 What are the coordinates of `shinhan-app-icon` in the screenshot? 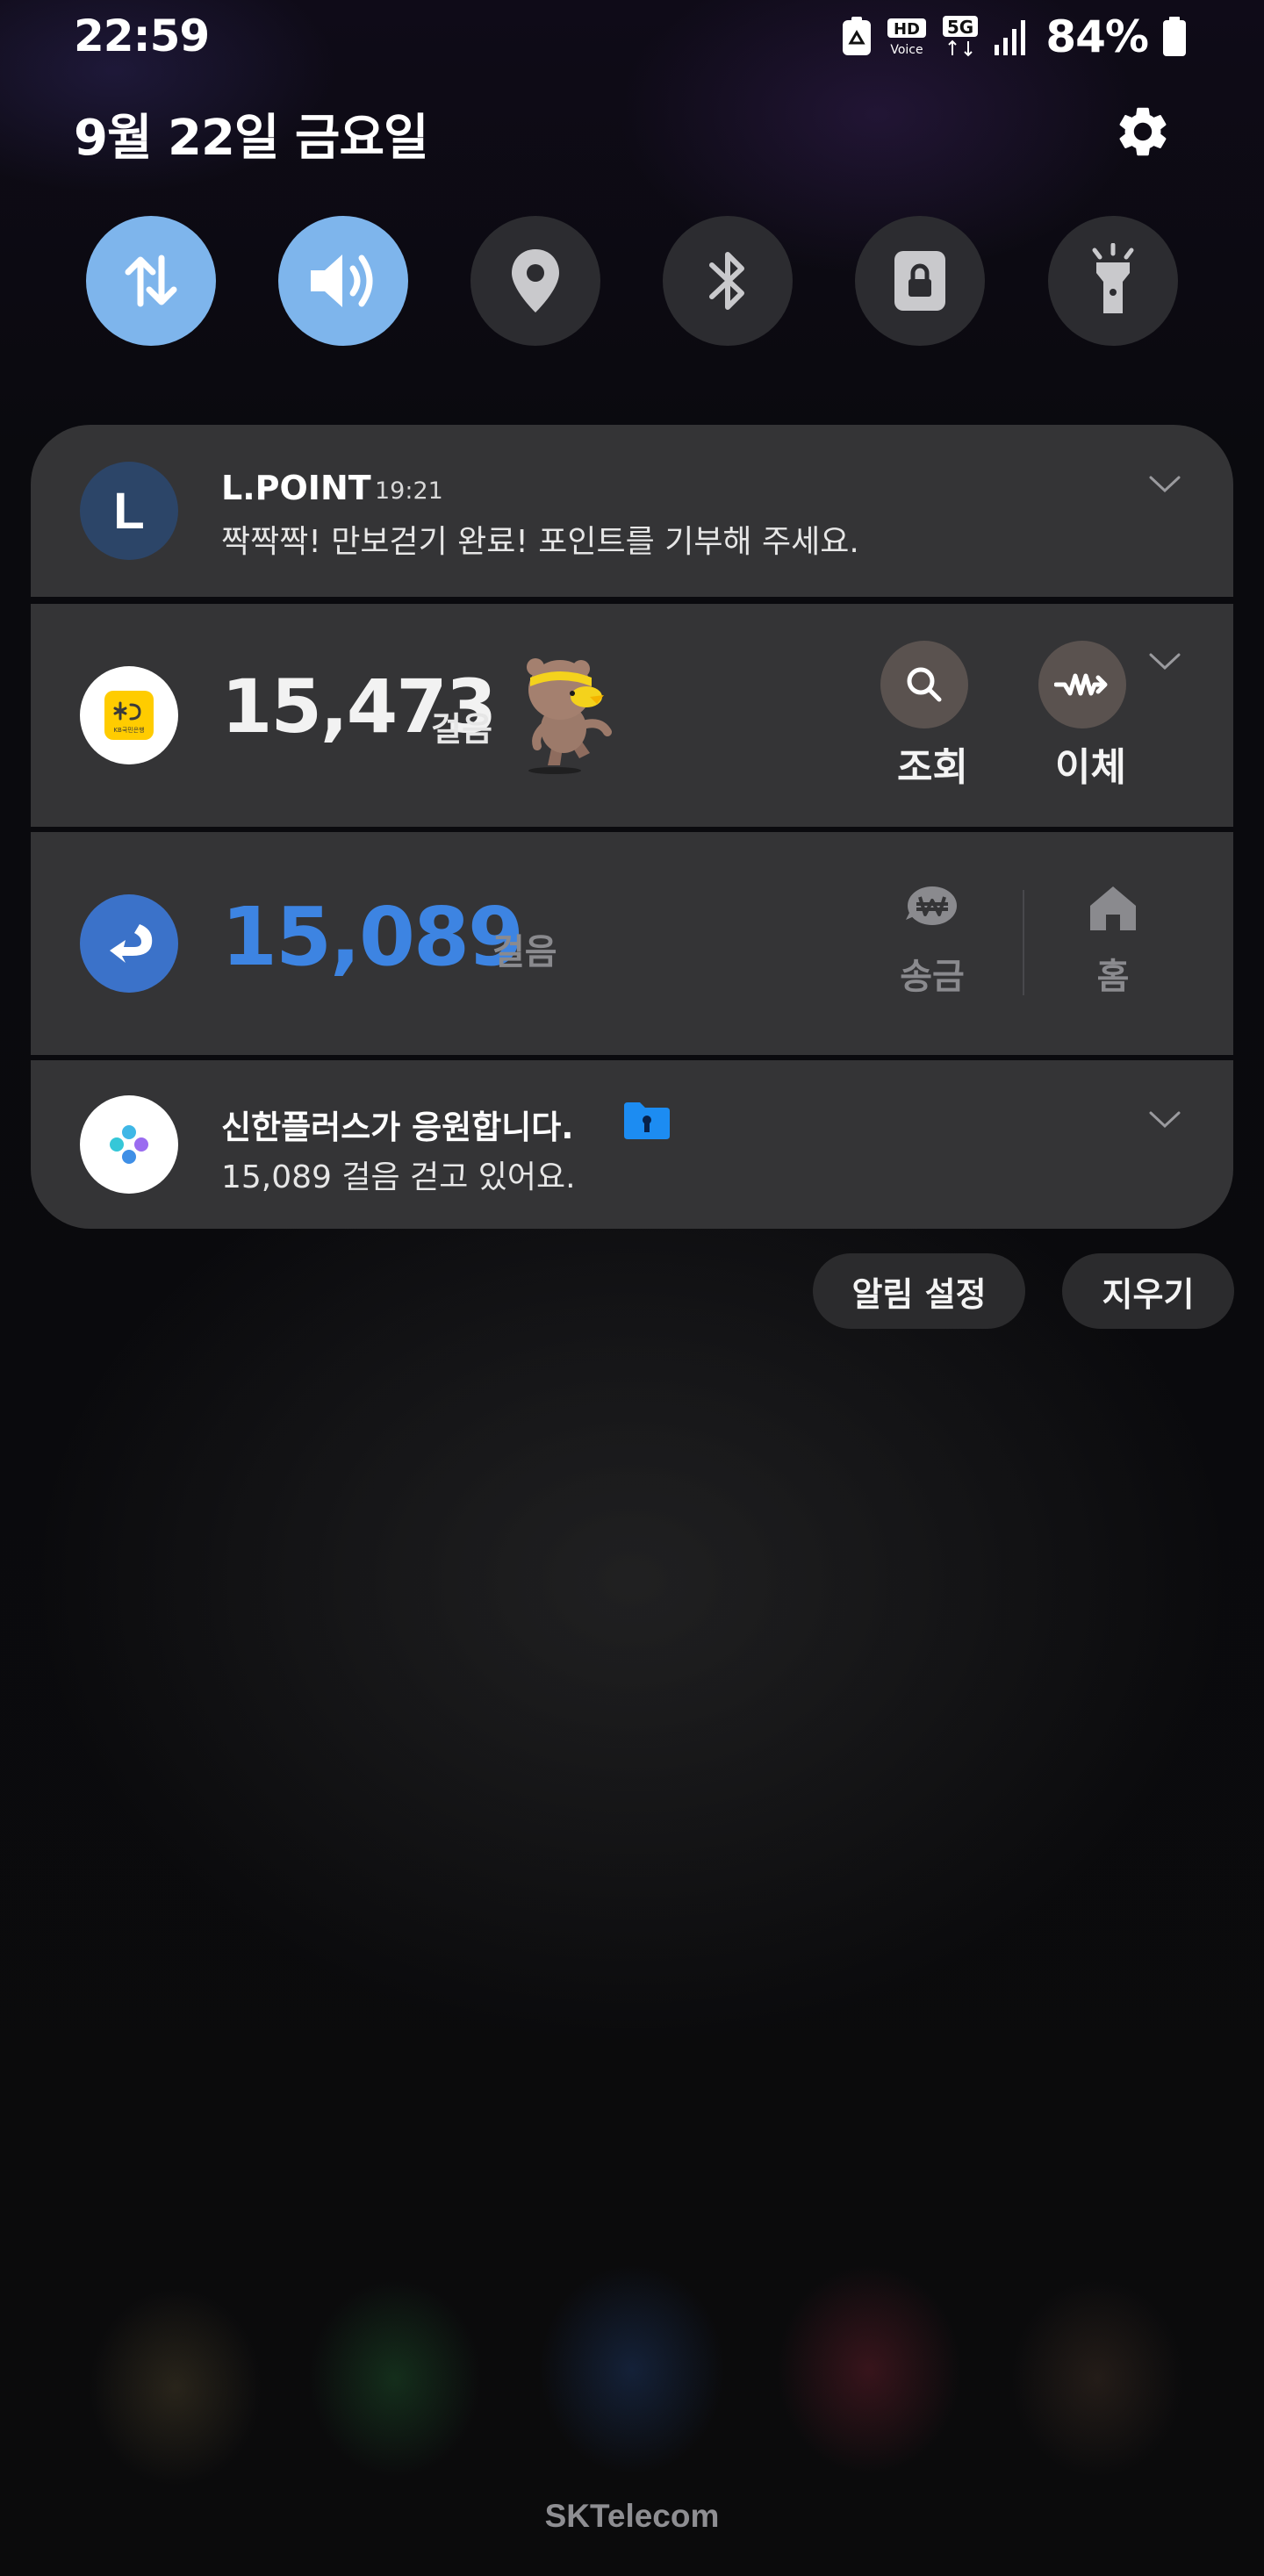 It's located at (129, 1144).